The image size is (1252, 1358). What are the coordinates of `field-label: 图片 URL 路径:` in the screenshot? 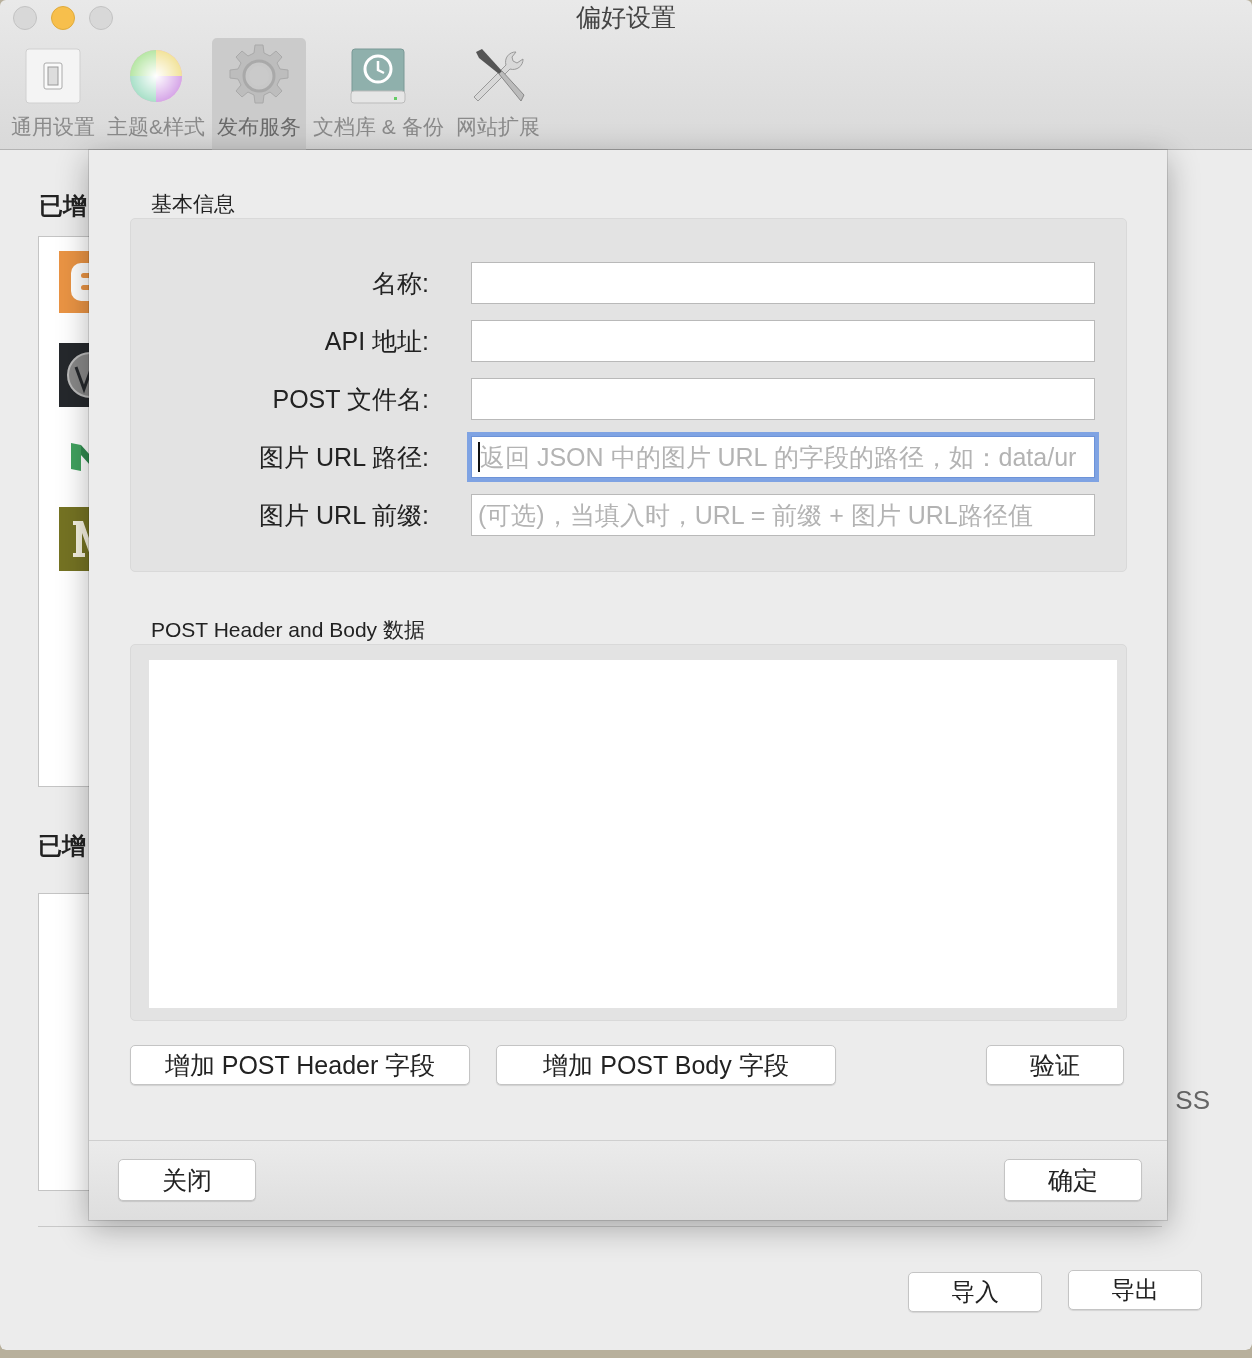 It's located at (343, 457).